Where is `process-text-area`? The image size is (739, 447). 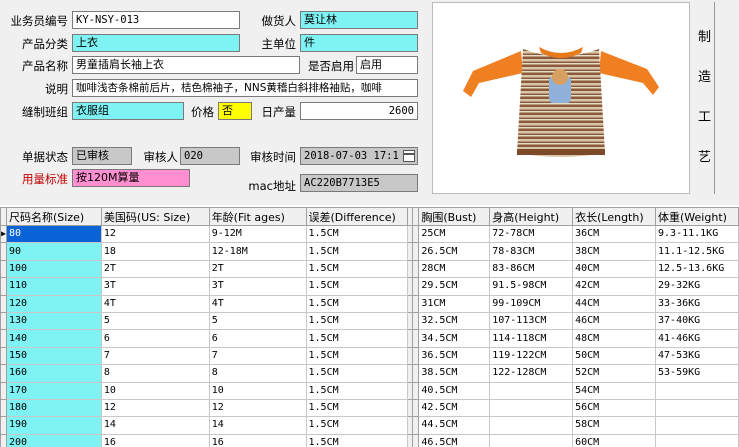
process-text-area is located at coordinates (726, 98).